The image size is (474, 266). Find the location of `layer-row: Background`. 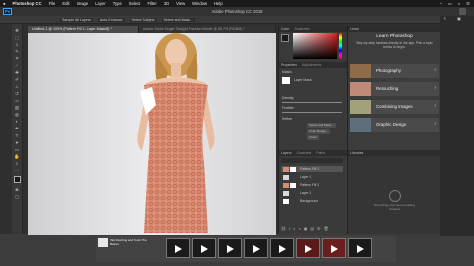

layer-row: Background is located at coordinates (312, 201).